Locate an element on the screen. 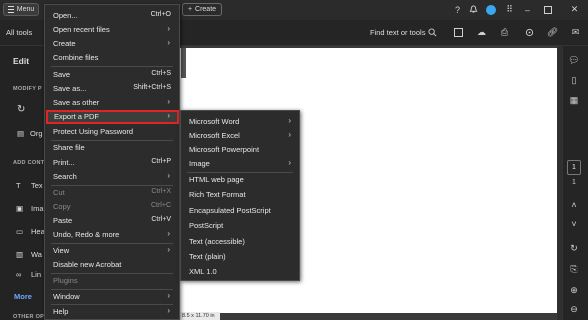 The height and width of the screenshot is (320, 588). export-text-accessible: Text (accessible) is located at coordinates (240, 242).